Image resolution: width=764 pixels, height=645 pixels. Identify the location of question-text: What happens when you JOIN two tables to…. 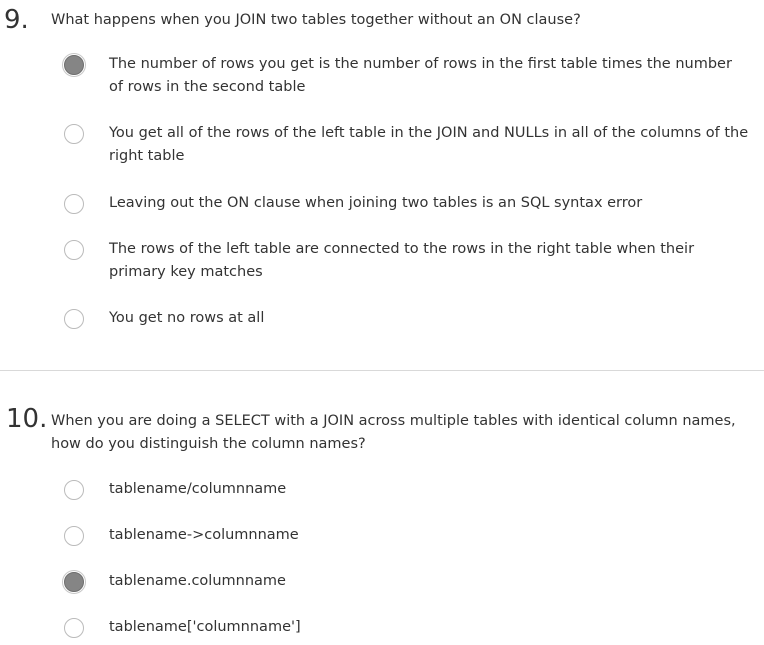
(316, 20).